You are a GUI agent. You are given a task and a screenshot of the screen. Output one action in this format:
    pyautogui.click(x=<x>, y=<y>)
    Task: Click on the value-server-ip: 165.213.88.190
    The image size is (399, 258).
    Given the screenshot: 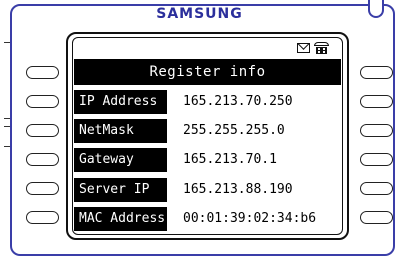 What is the action you would take?
    pyautogui.click(x=238, y=189)
    